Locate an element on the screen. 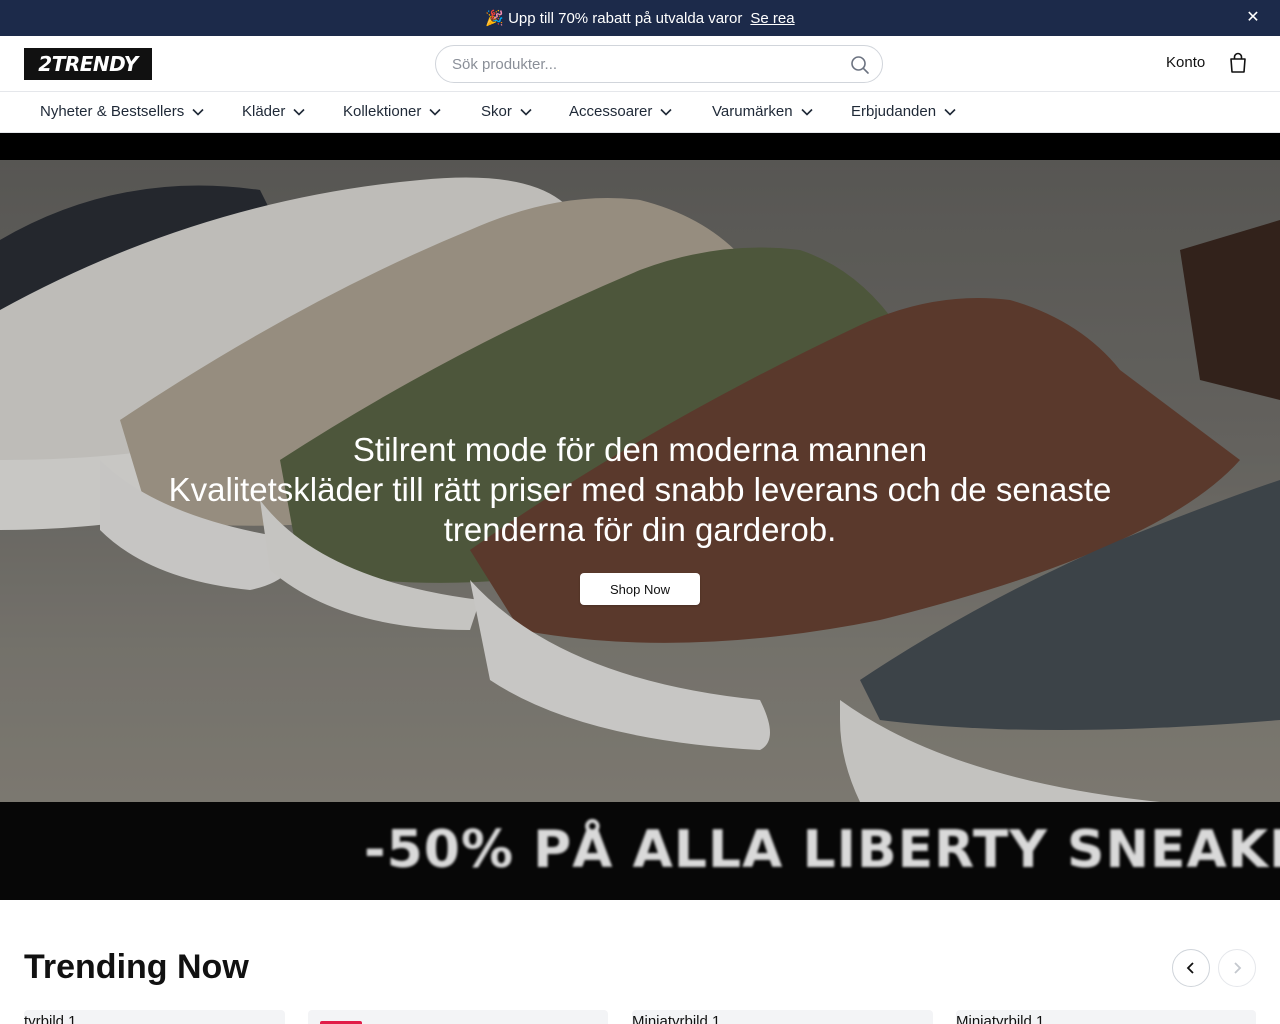 This screenshot has width=1280, height=1024. nav-item-brands: Varumärken is located at coordinates (762, 111).